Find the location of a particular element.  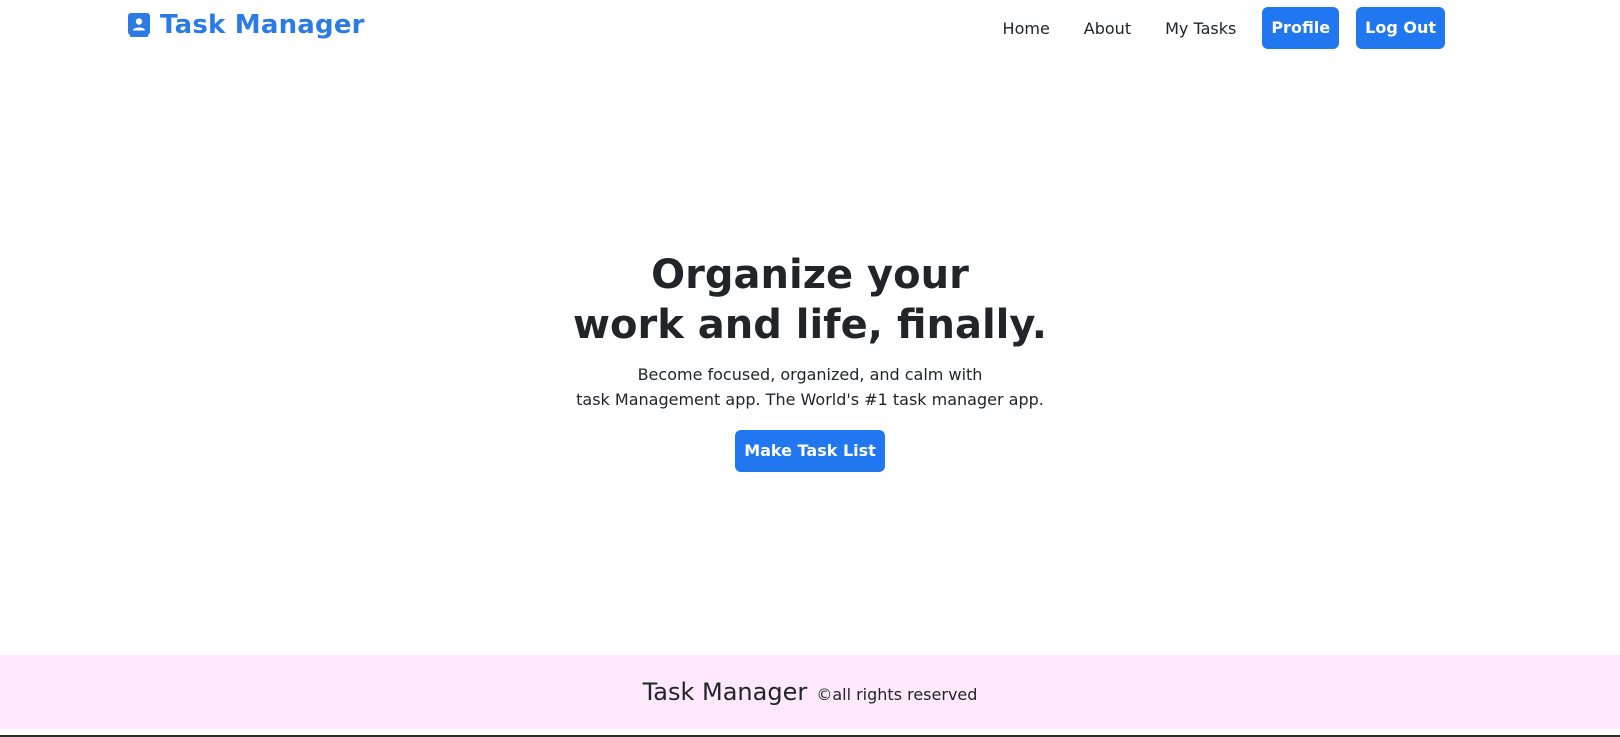

hero-title-line-1: Organize your is located at coordinates (810, 275).